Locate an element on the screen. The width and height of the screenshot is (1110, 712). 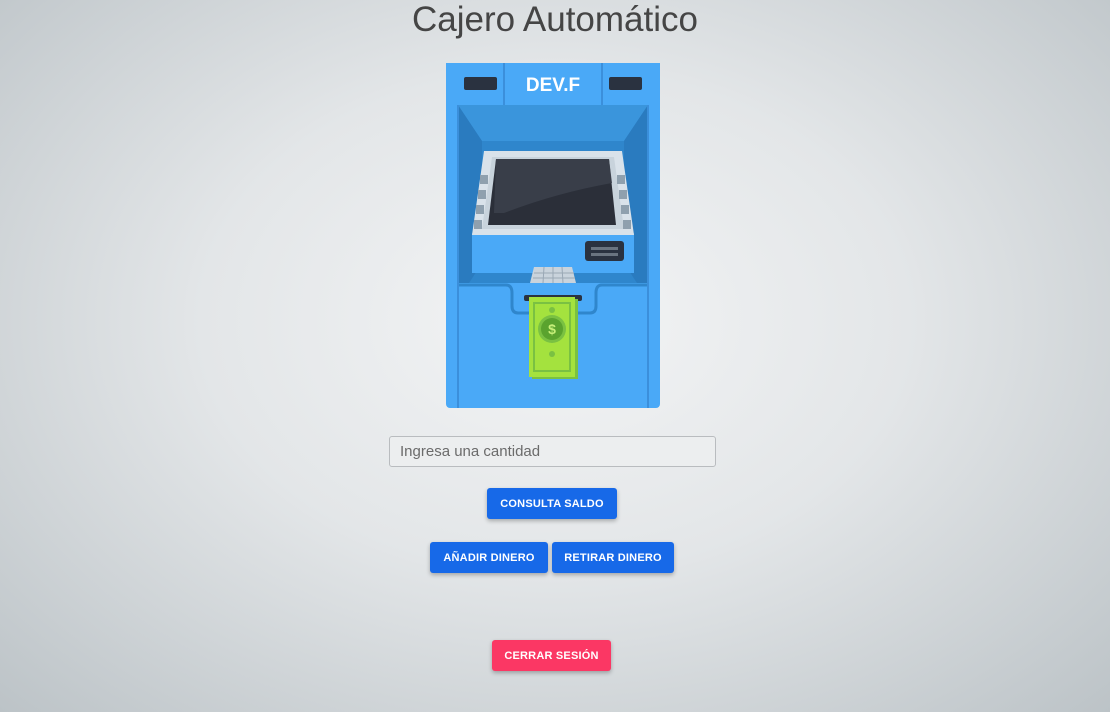
atm-brand-label: DEV.F is located at coordinates (553, 85).